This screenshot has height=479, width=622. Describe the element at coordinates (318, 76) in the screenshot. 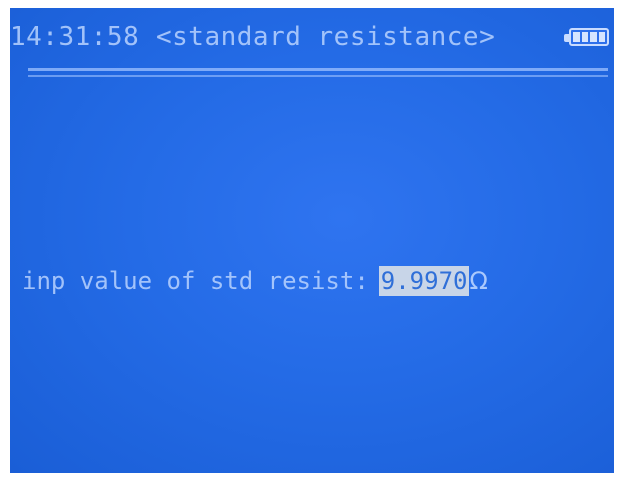

I see `header-divider-secondary` at that location.